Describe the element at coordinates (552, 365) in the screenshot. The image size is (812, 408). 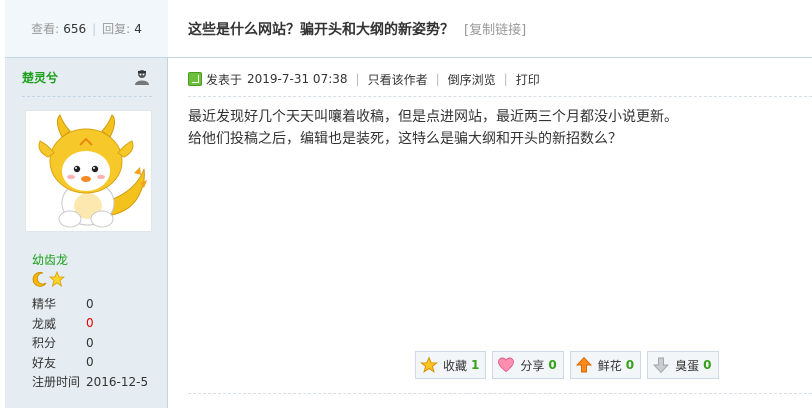
I see `share-count: 0` at that location.